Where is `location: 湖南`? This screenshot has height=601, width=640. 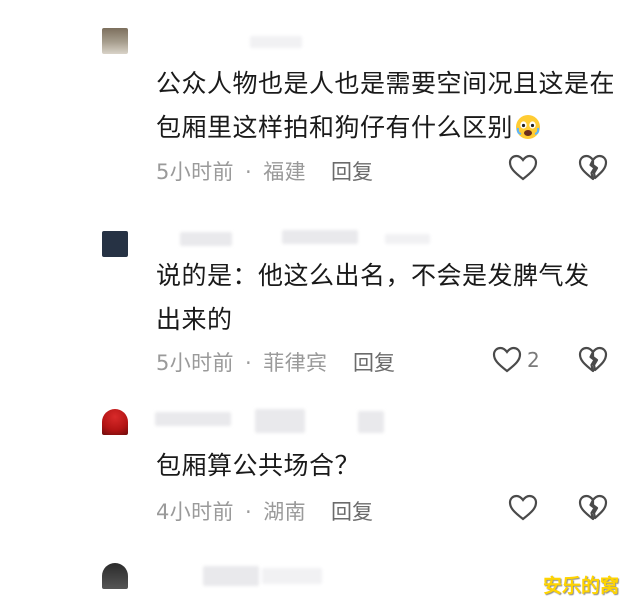 location: 湖南 is located at coordinates (285, 512).